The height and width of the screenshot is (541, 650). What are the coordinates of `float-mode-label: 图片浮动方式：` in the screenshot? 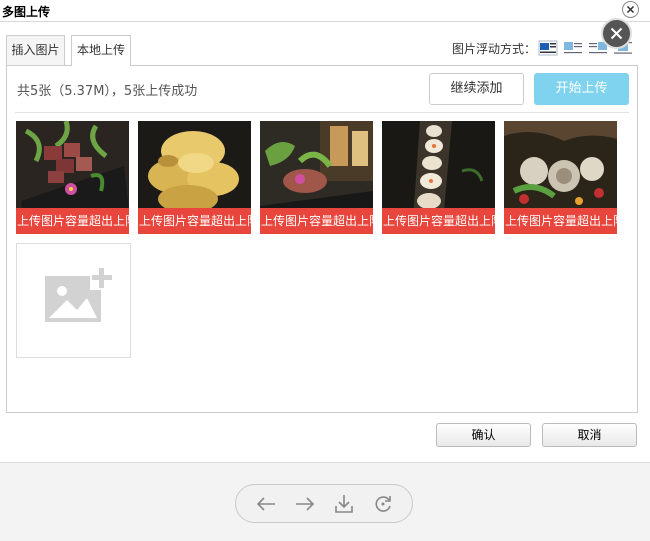 It's located at (494, 49).